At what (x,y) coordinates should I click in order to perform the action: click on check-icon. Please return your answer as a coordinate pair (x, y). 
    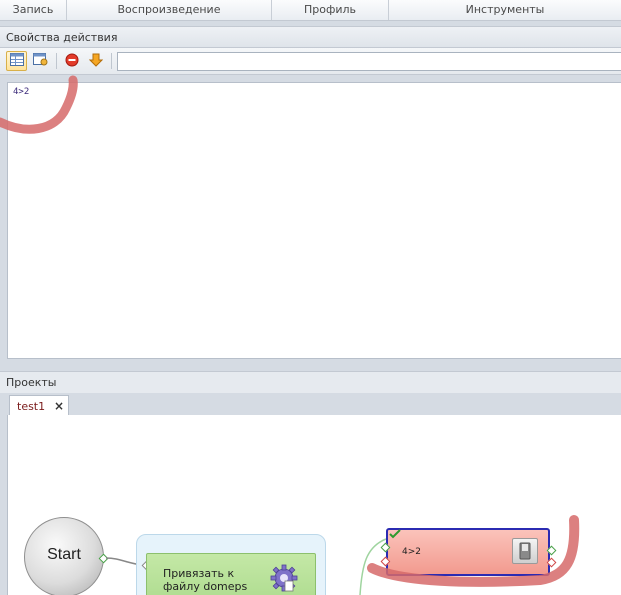
    Looking at the image, I should click on (395, 535).